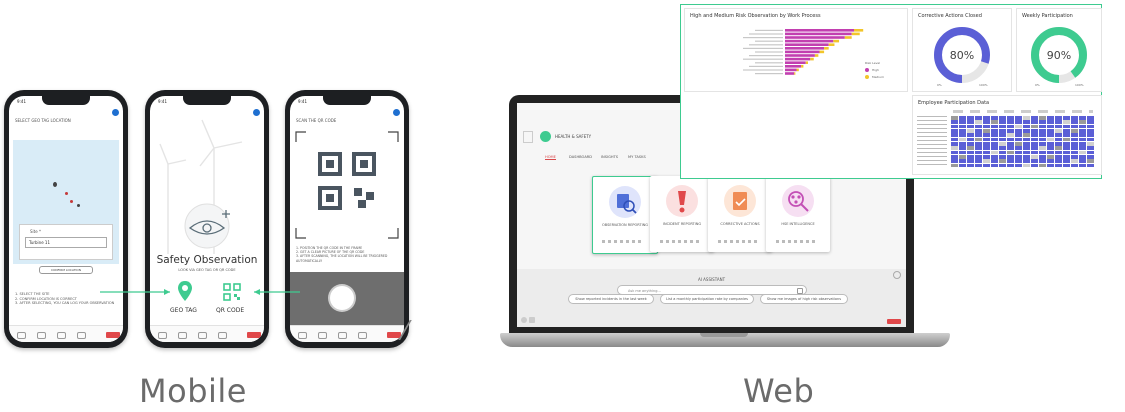  What do you see at coordinates (894, 321) in the screenshot?
I see `report-button` at bounding box center [894, 321].